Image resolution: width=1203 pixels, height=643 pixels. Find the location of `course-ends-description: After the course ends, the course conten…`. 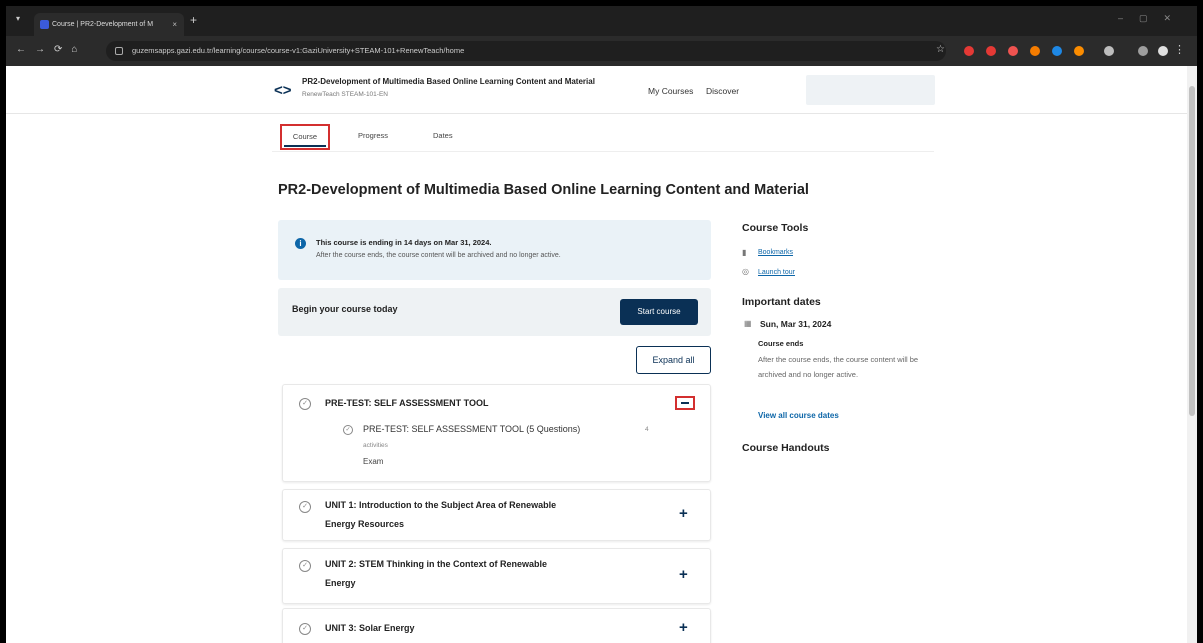

course-ends-description: After the course ends, the course conten… is located at coordinates (838, 367).